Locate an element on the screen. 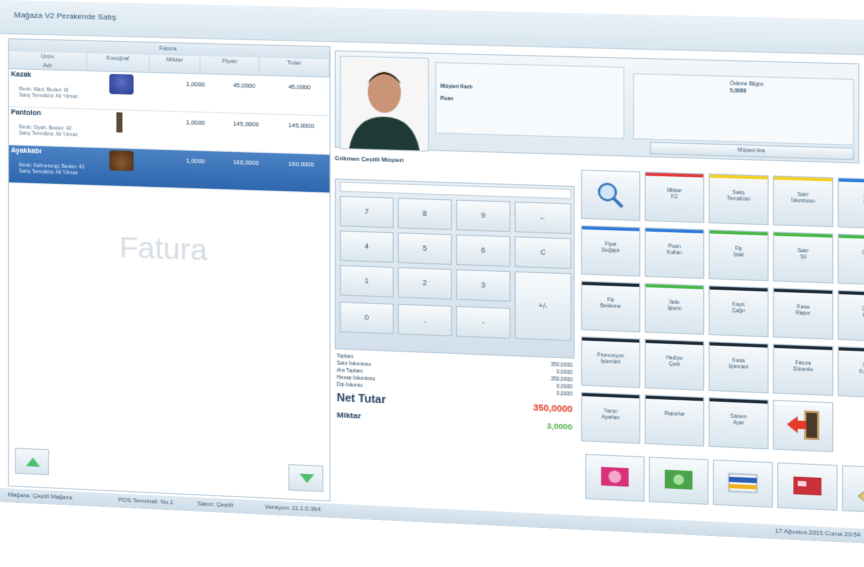  function-button: Fatura Düzenle is located at coordinates (803, 370).